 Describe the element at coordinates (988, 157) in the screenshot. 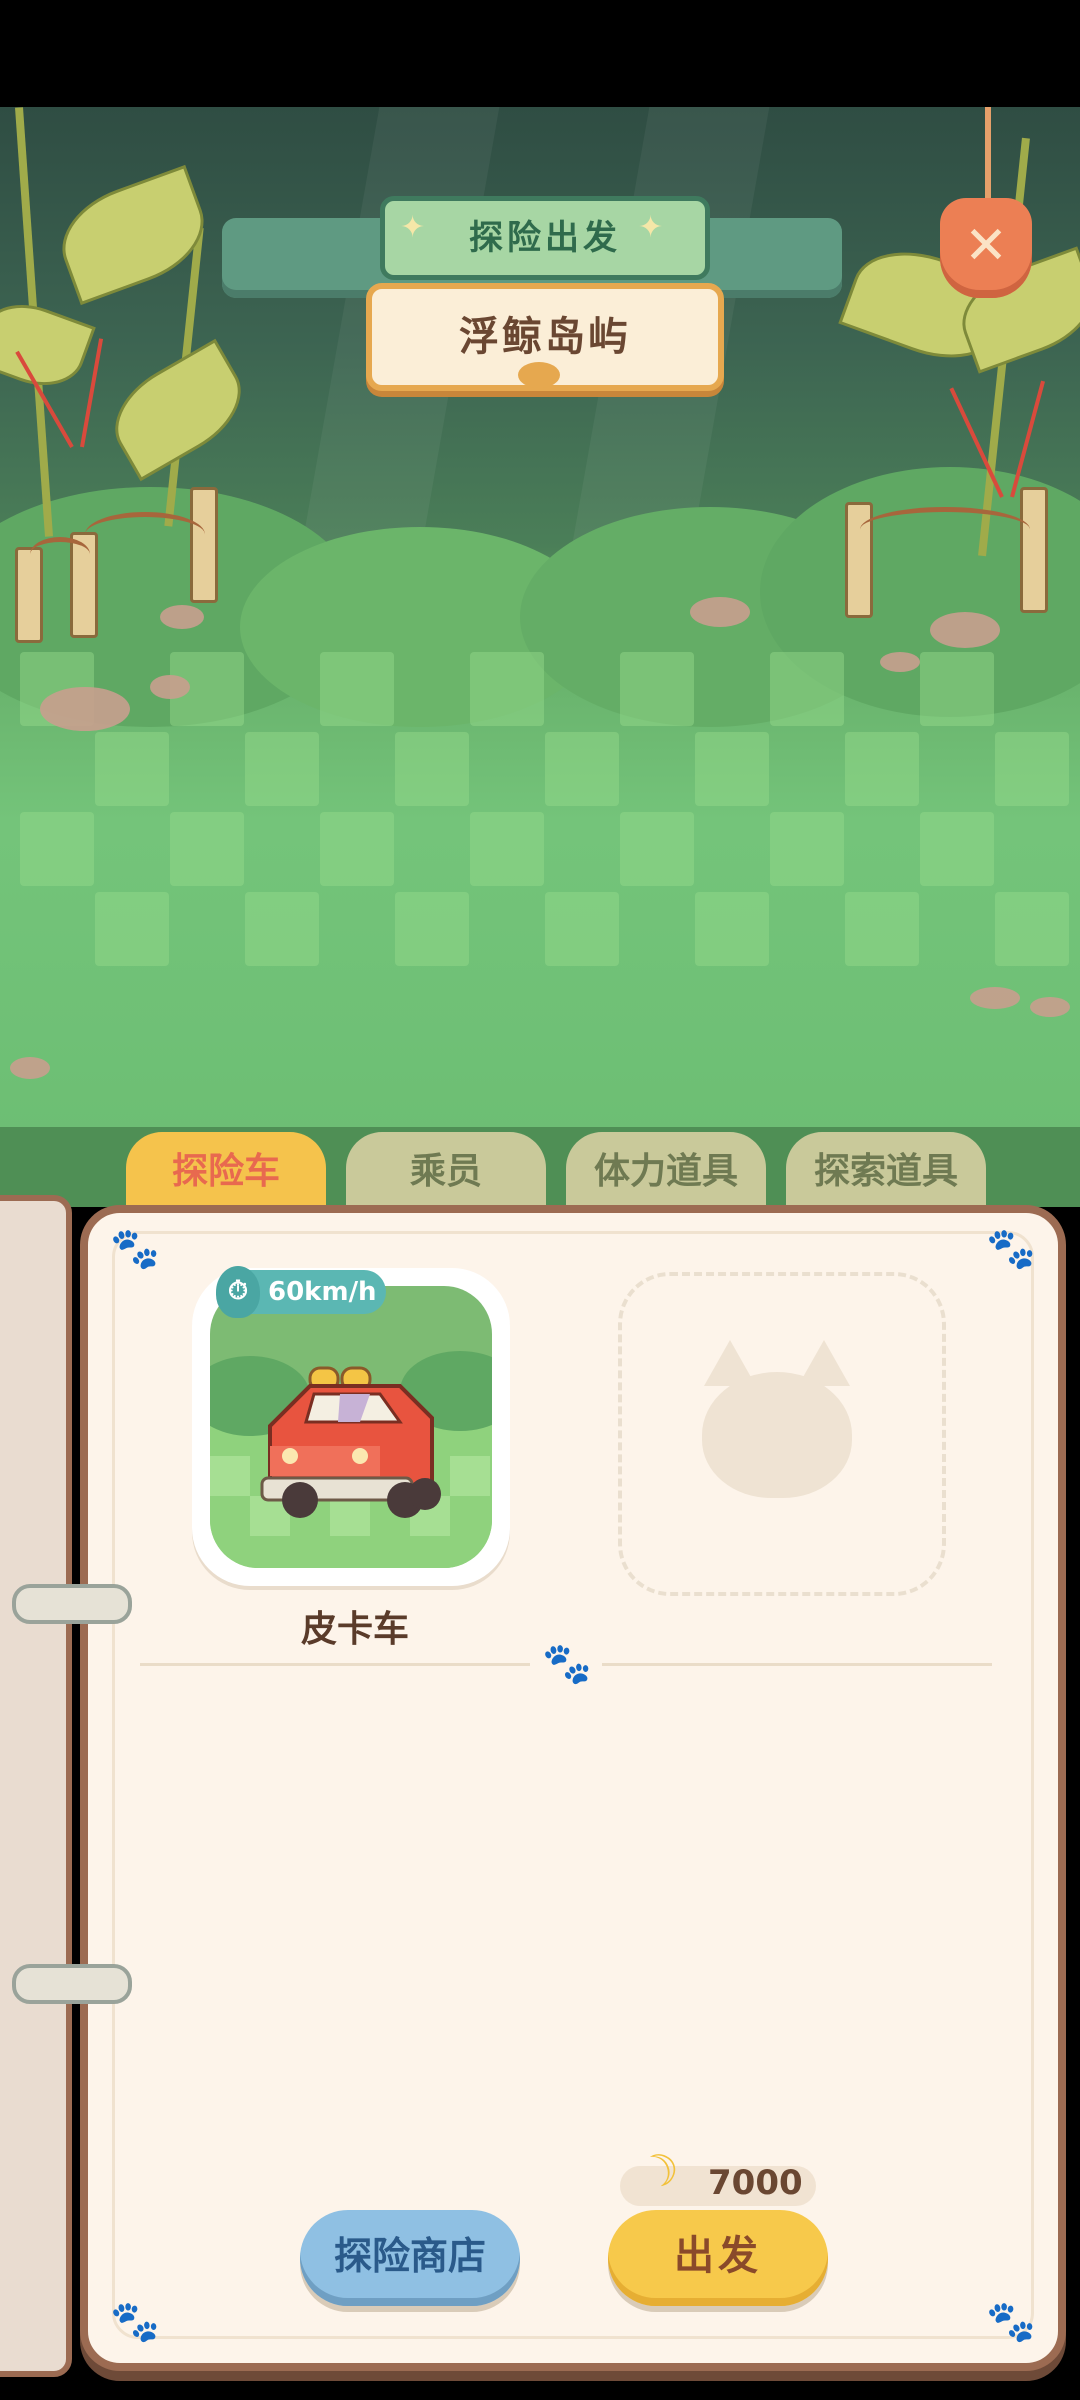

I see `tag-string` at that location.